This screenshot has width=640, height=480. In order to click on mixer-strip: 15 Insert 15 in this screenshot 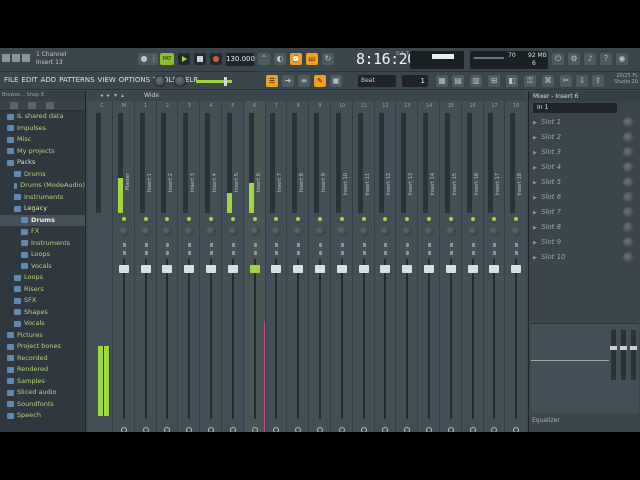, I will do `click(451, 266)`.